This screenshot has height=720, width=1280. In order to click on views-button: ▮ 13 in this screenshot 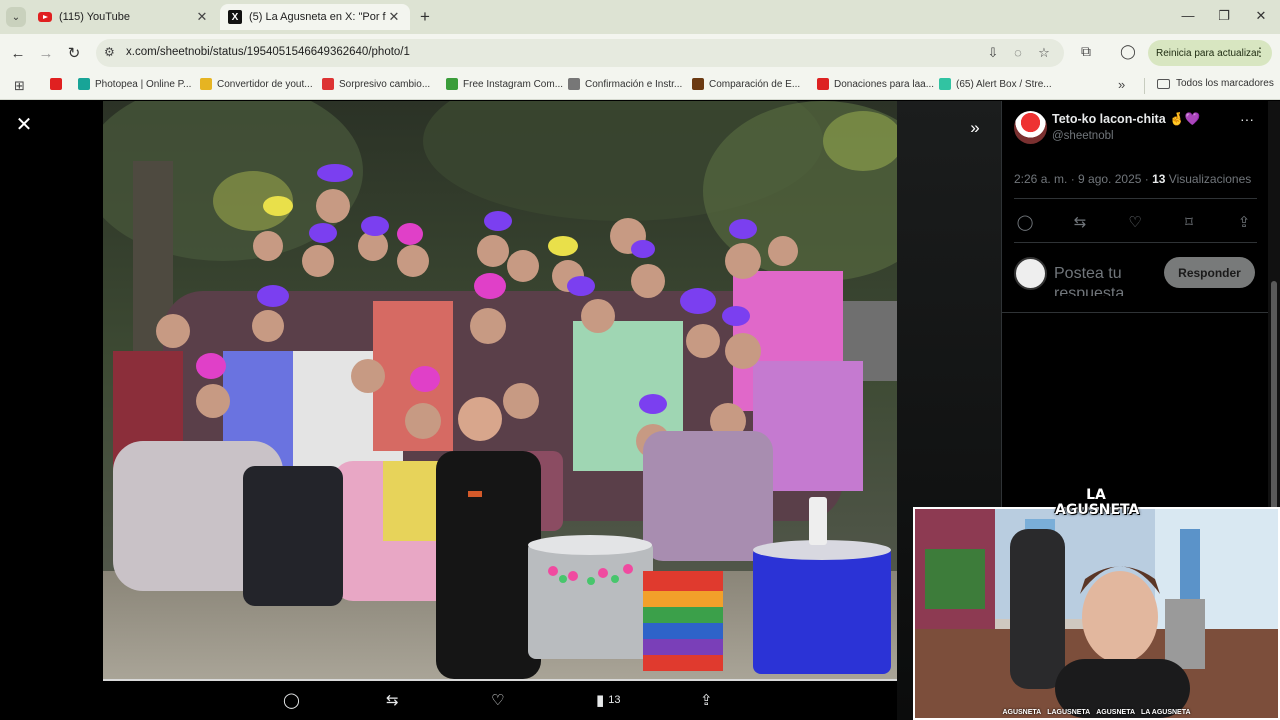, I will do `click(608, 700)`.